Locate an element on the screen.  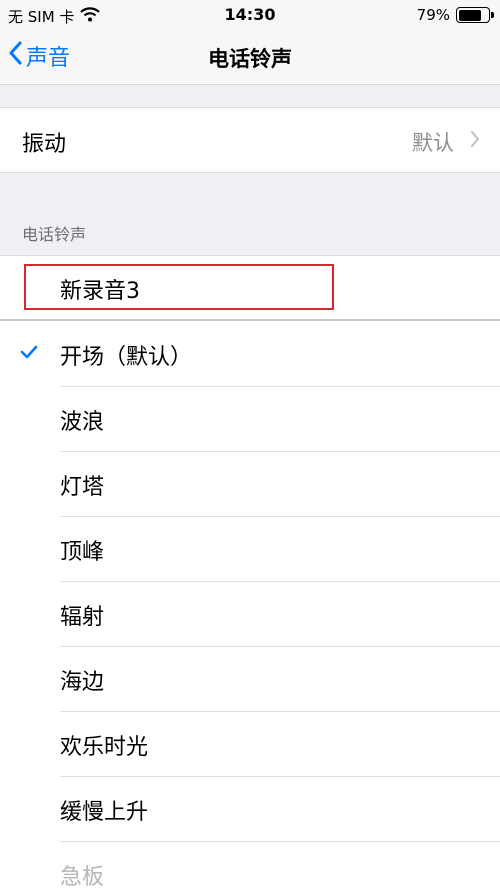
battery-cap is located at coordinates (492, 15).